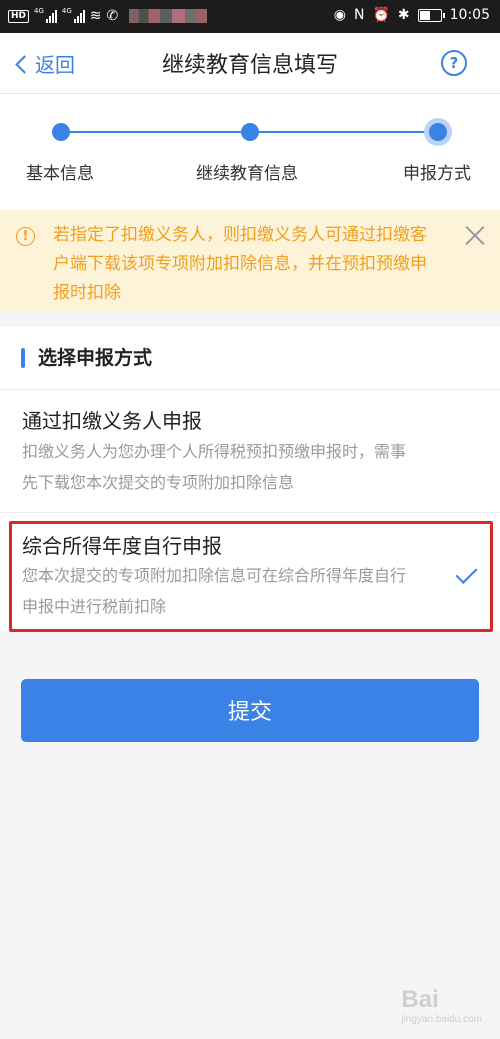  Describe the element at coordinates (51, 16) in the screenshot. I see `signal-icon` at that location.